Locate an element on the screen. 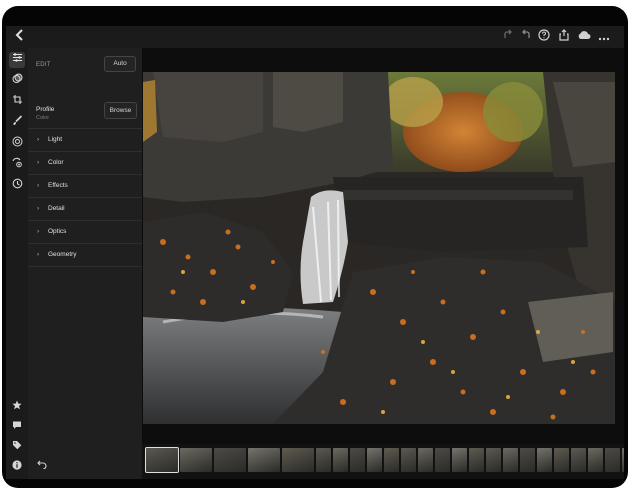  section-label: Light is located at coordinates (55, 139).